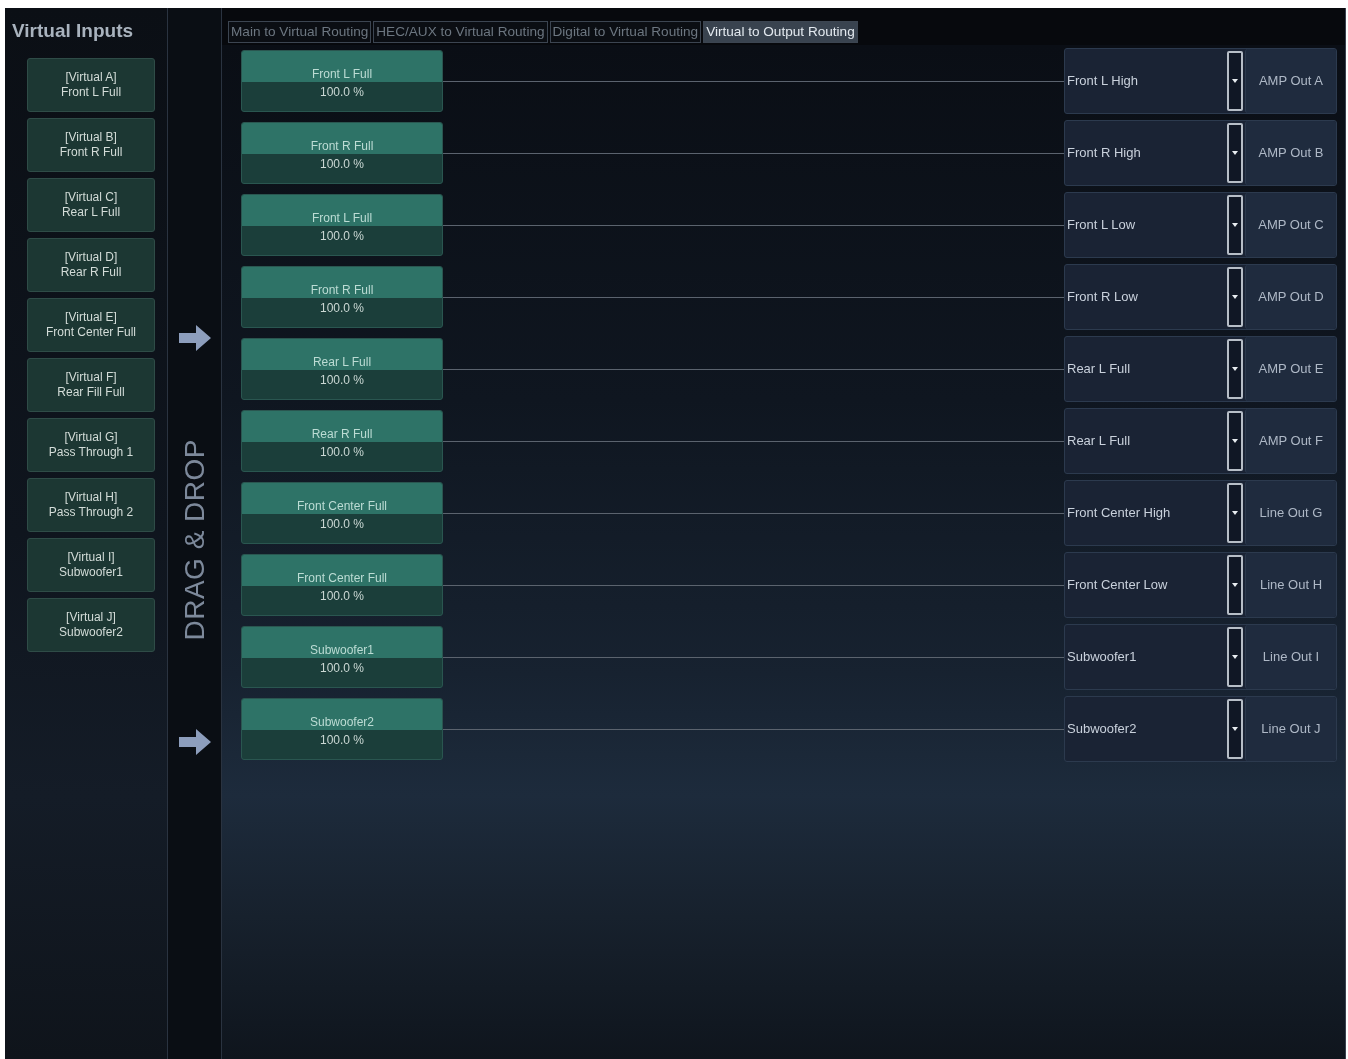 The width and height of the screenshot is (1348, 1059). I want to click on output-label: Line Out J, so click(1290, 729).